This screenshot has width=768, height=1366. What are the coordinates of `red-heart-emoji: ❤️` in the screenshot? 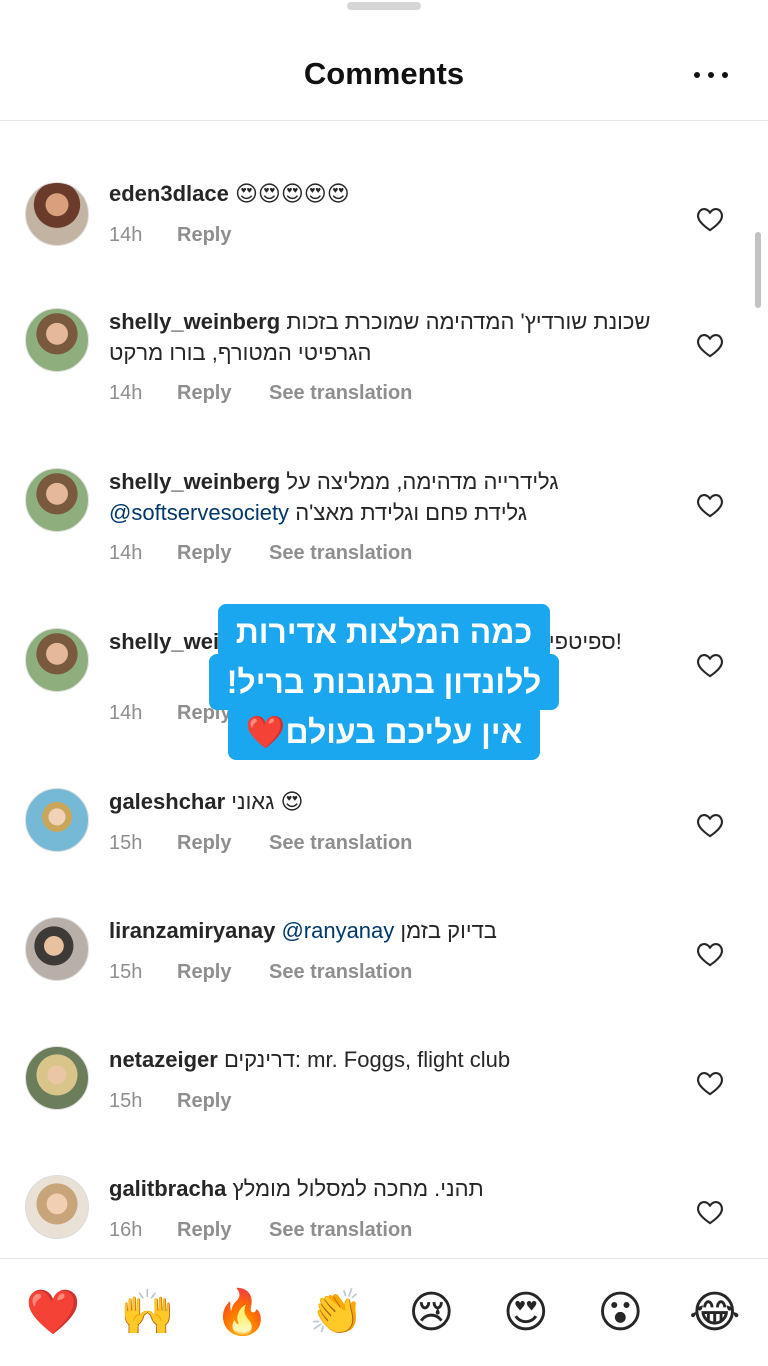 It's located at (53, 1313).